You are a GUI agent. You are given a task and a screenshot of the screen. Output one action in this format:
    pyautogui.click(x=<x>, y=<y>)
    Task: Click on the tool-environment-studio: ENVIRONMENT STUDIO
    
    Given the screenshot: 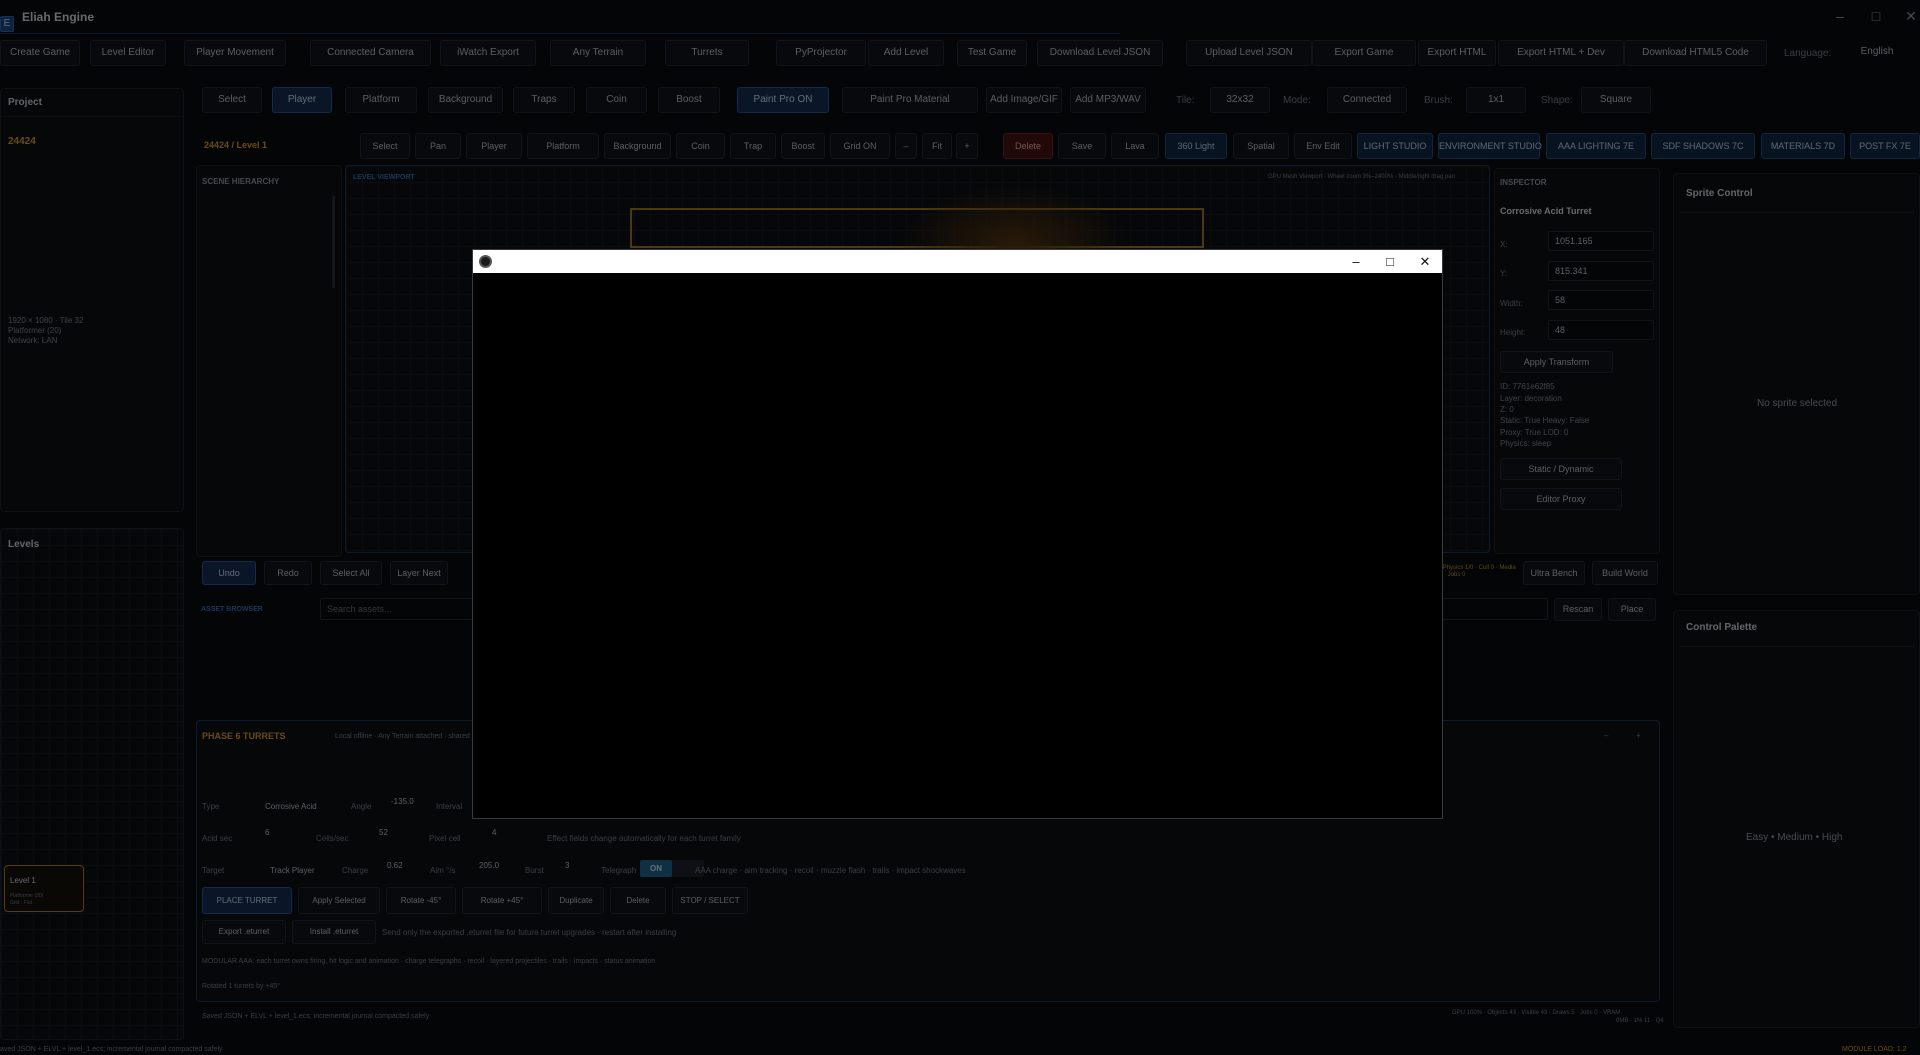 What is the action you would take?
    pyautogui.click(x=1490, y=146)
    